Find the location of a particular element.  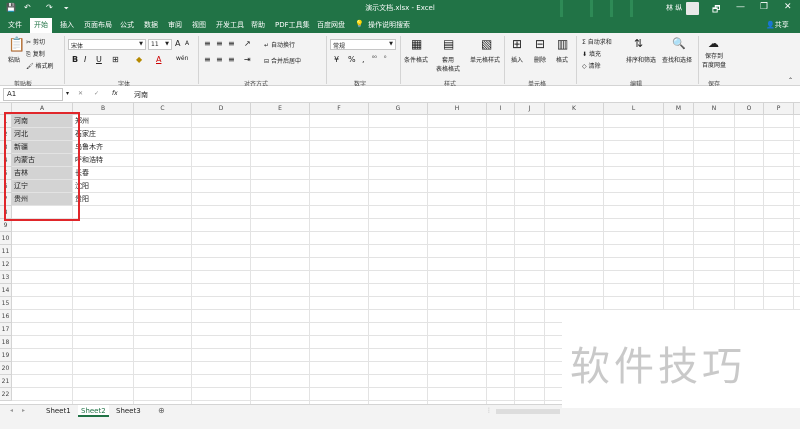

format-as-table-icon: ▤ is located at coordinates (448, 44).